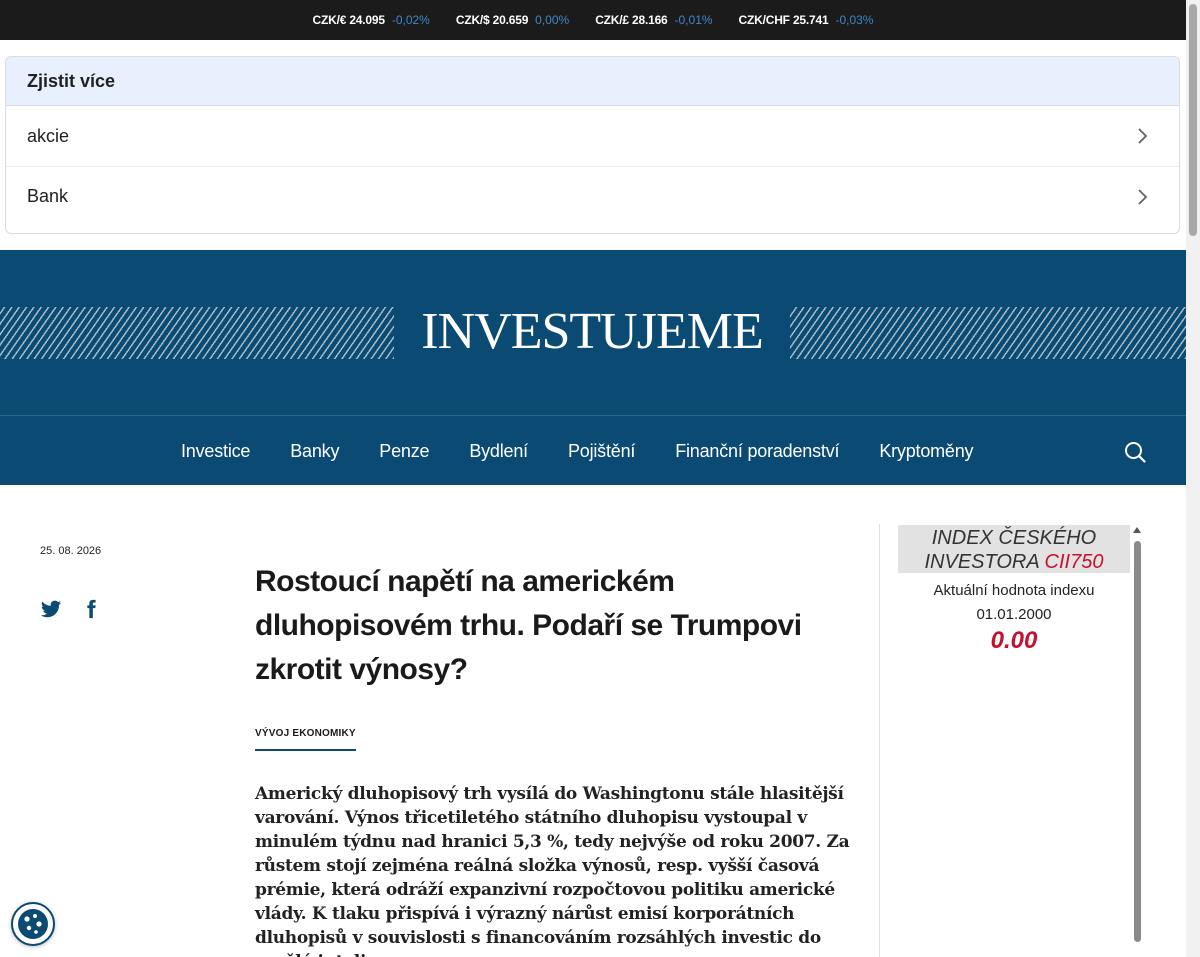 This screenshot has width=1200, height=957. What do you see at coordinates (404, 451) in the screenshot?
I see `nav-item-penze: Penze` at bounding box center [404, 451].